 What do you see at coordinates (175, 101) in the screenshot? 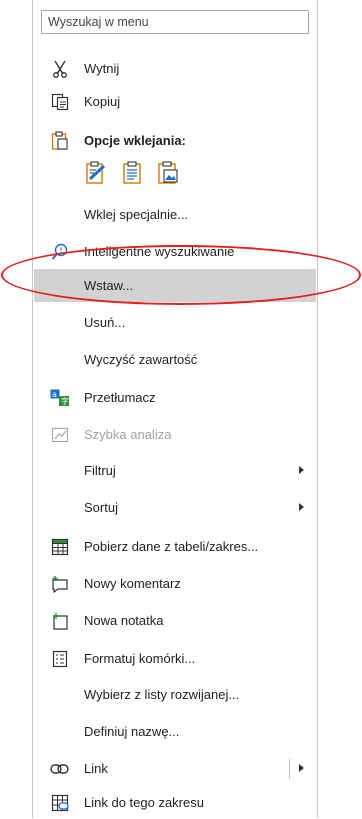
I see `menu-item-copy: Kopiuj` at bounding box center [175, 101].